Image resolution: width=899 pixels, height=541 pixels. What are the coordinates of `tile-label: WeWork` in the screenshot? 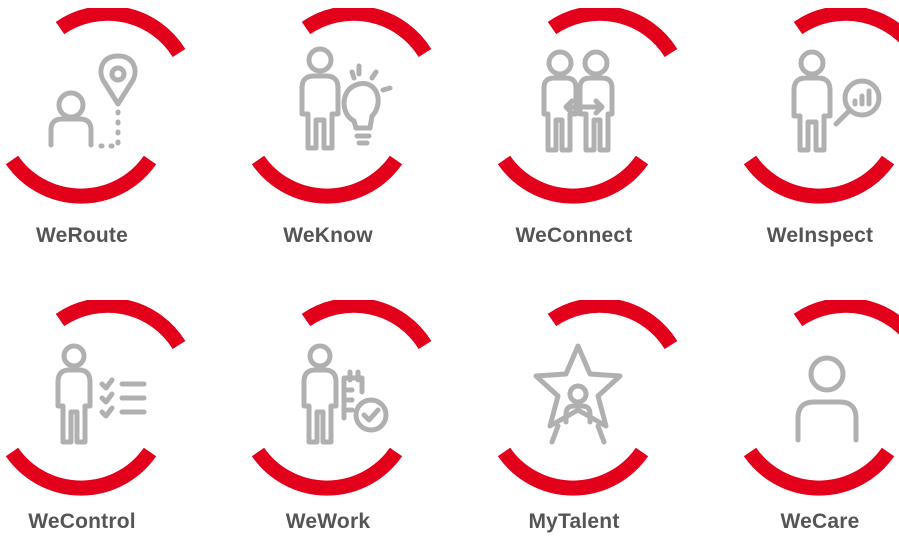 It's located at (328, 521).